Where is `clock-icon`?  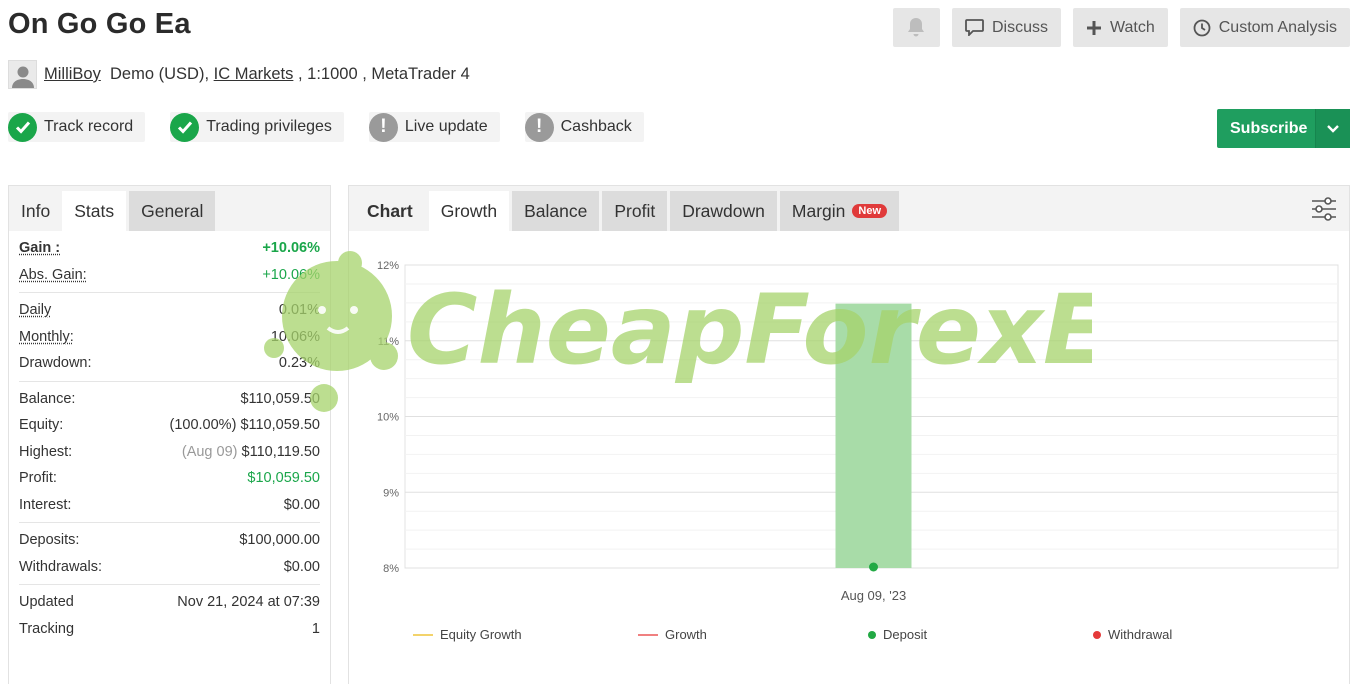 clock-icon is located at coordinates (1202, 28).